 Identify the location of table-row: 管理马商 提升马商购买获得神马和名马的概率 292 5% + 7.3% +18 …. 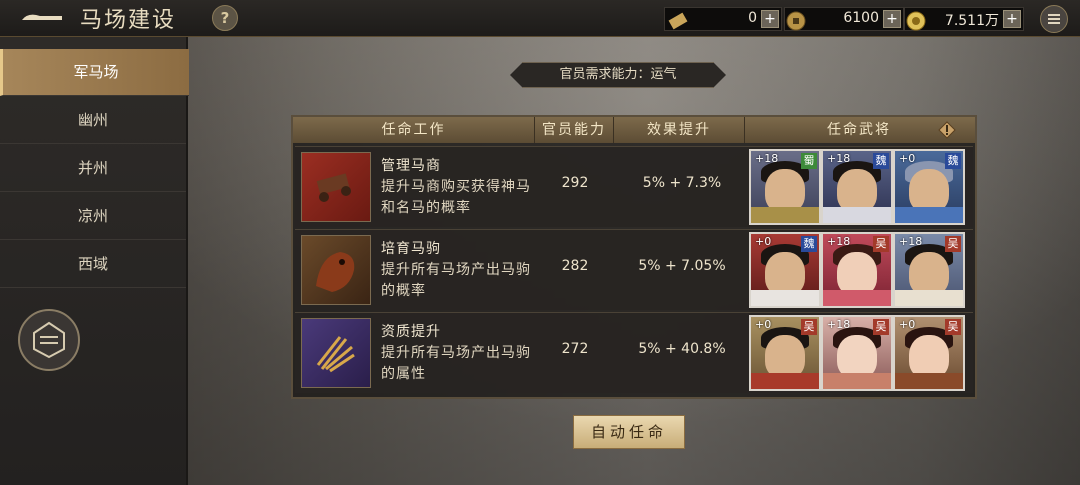
(634, 186).